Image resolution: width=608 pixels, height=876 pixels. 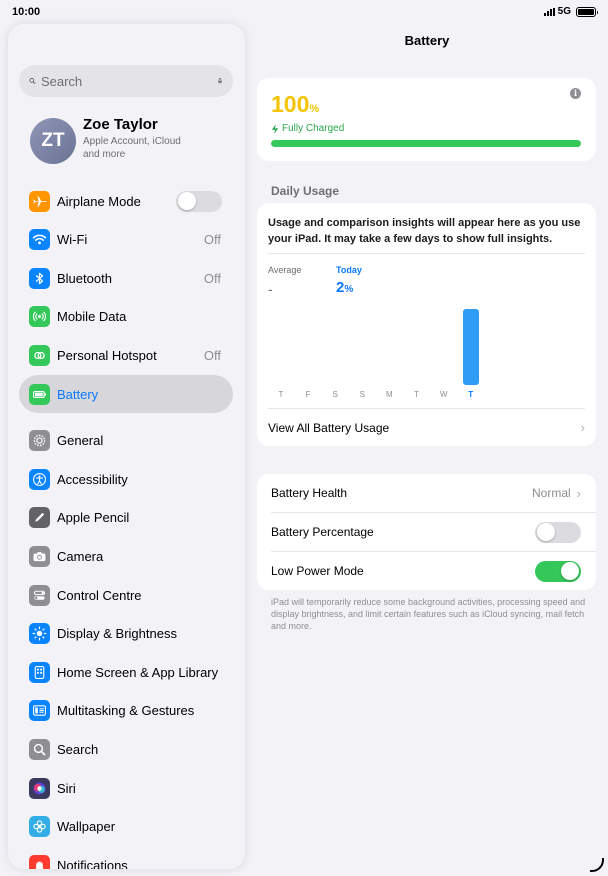 I want to click on sidebar-item-label: Multitasking & Gestures, so click(x=126, y=711).